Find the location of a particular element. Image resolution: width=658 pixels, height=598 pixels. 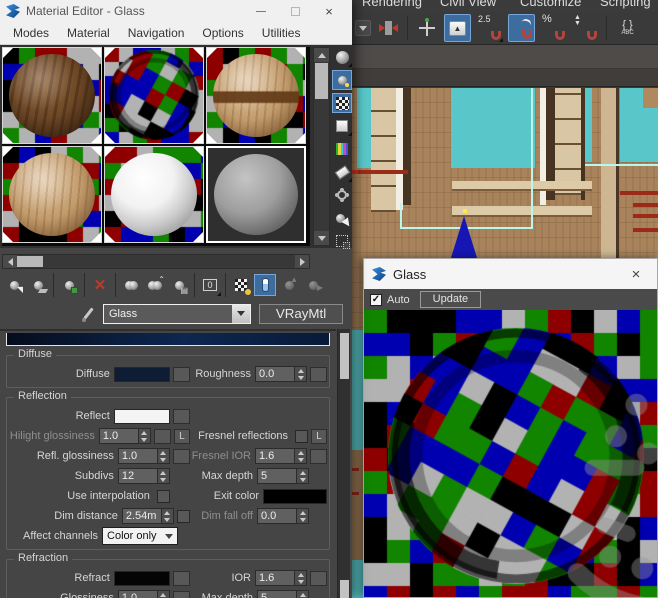

show-end-result-button is located at coordinates (265, 285).